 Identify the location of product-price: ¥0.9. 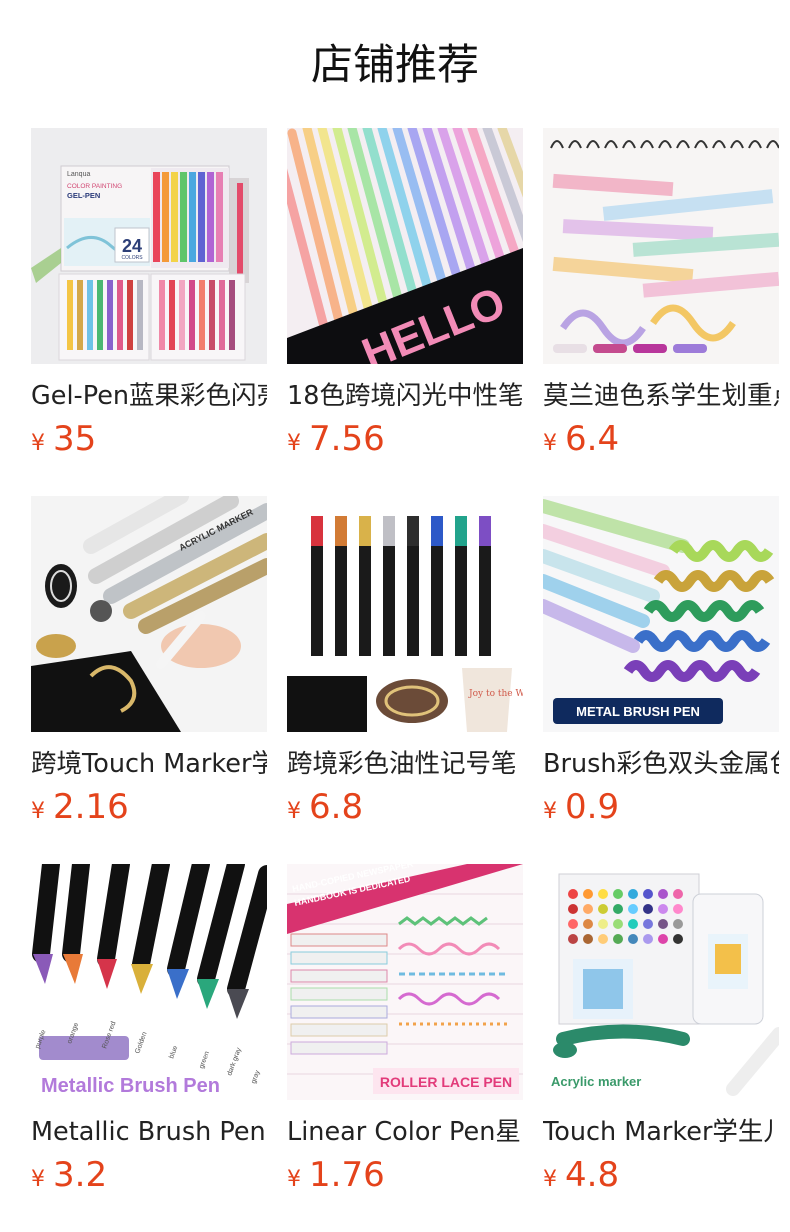
(661, 810).